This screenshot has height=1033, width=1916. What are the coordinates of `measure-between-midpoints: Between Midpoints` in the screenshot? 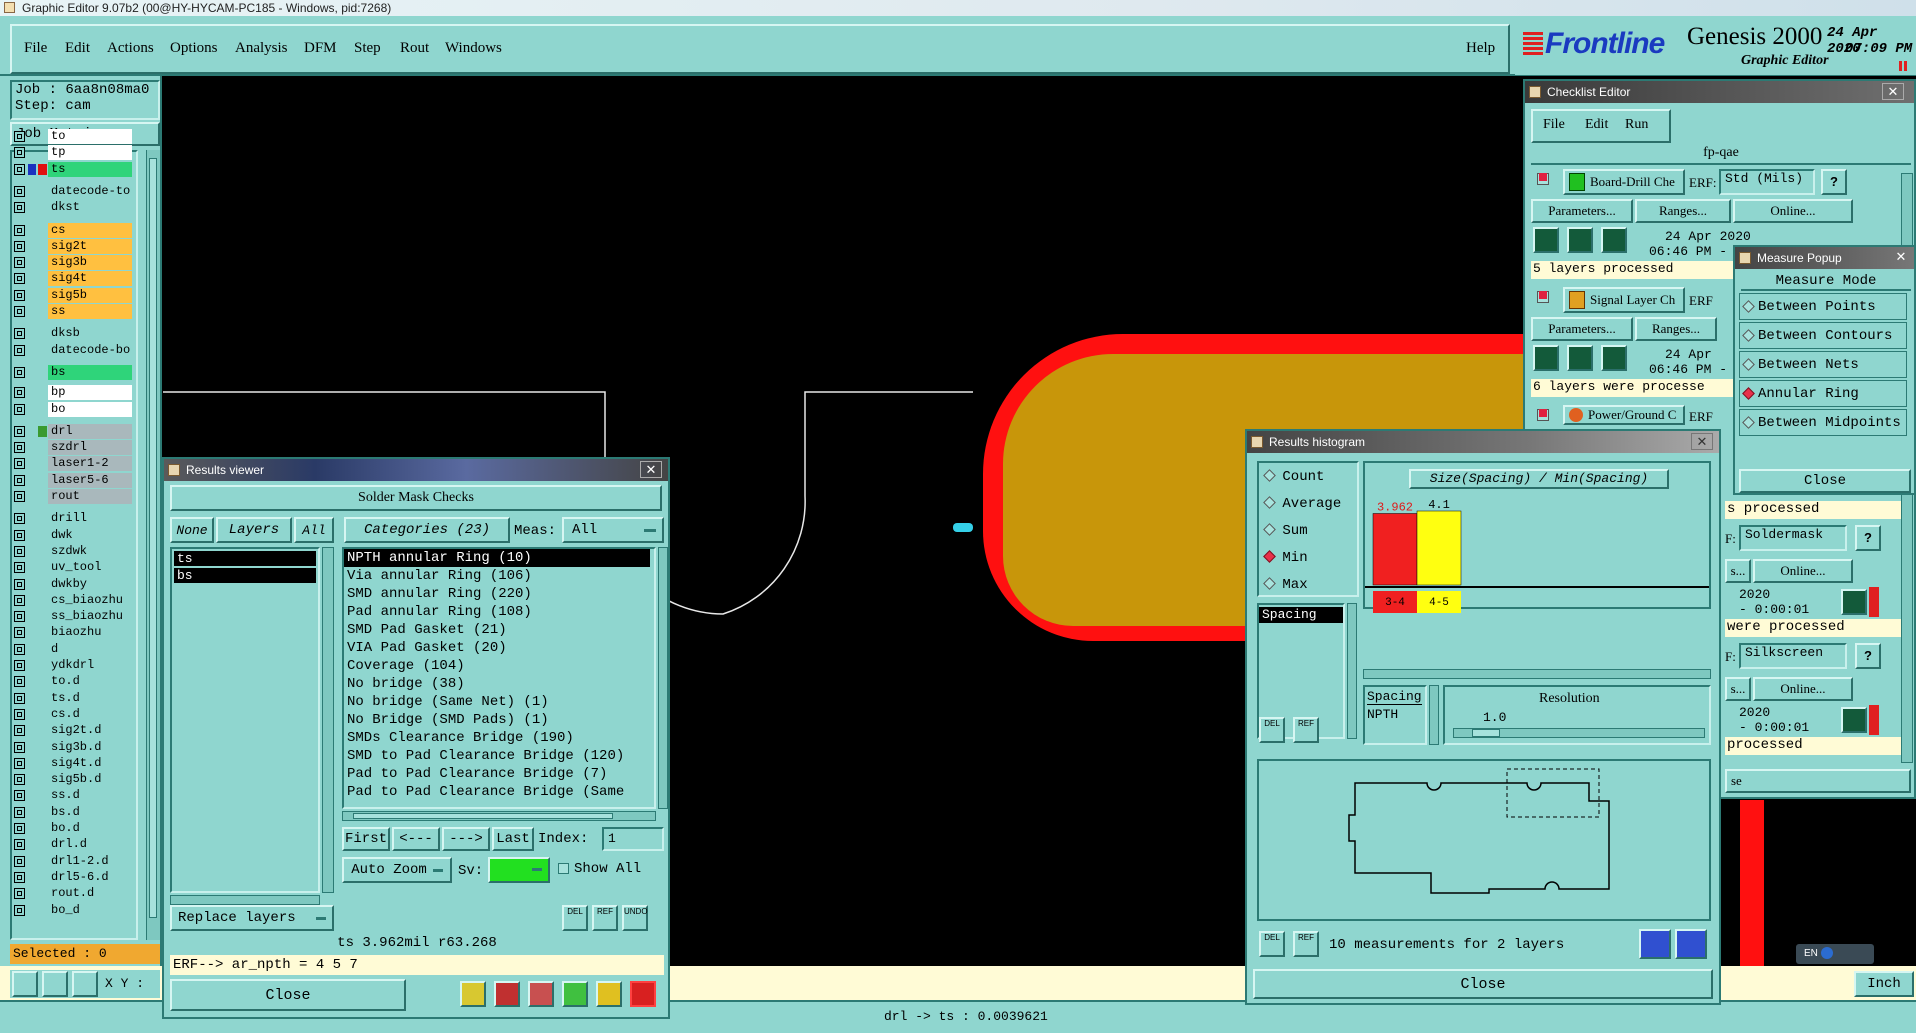 It's located at (1823, 422).